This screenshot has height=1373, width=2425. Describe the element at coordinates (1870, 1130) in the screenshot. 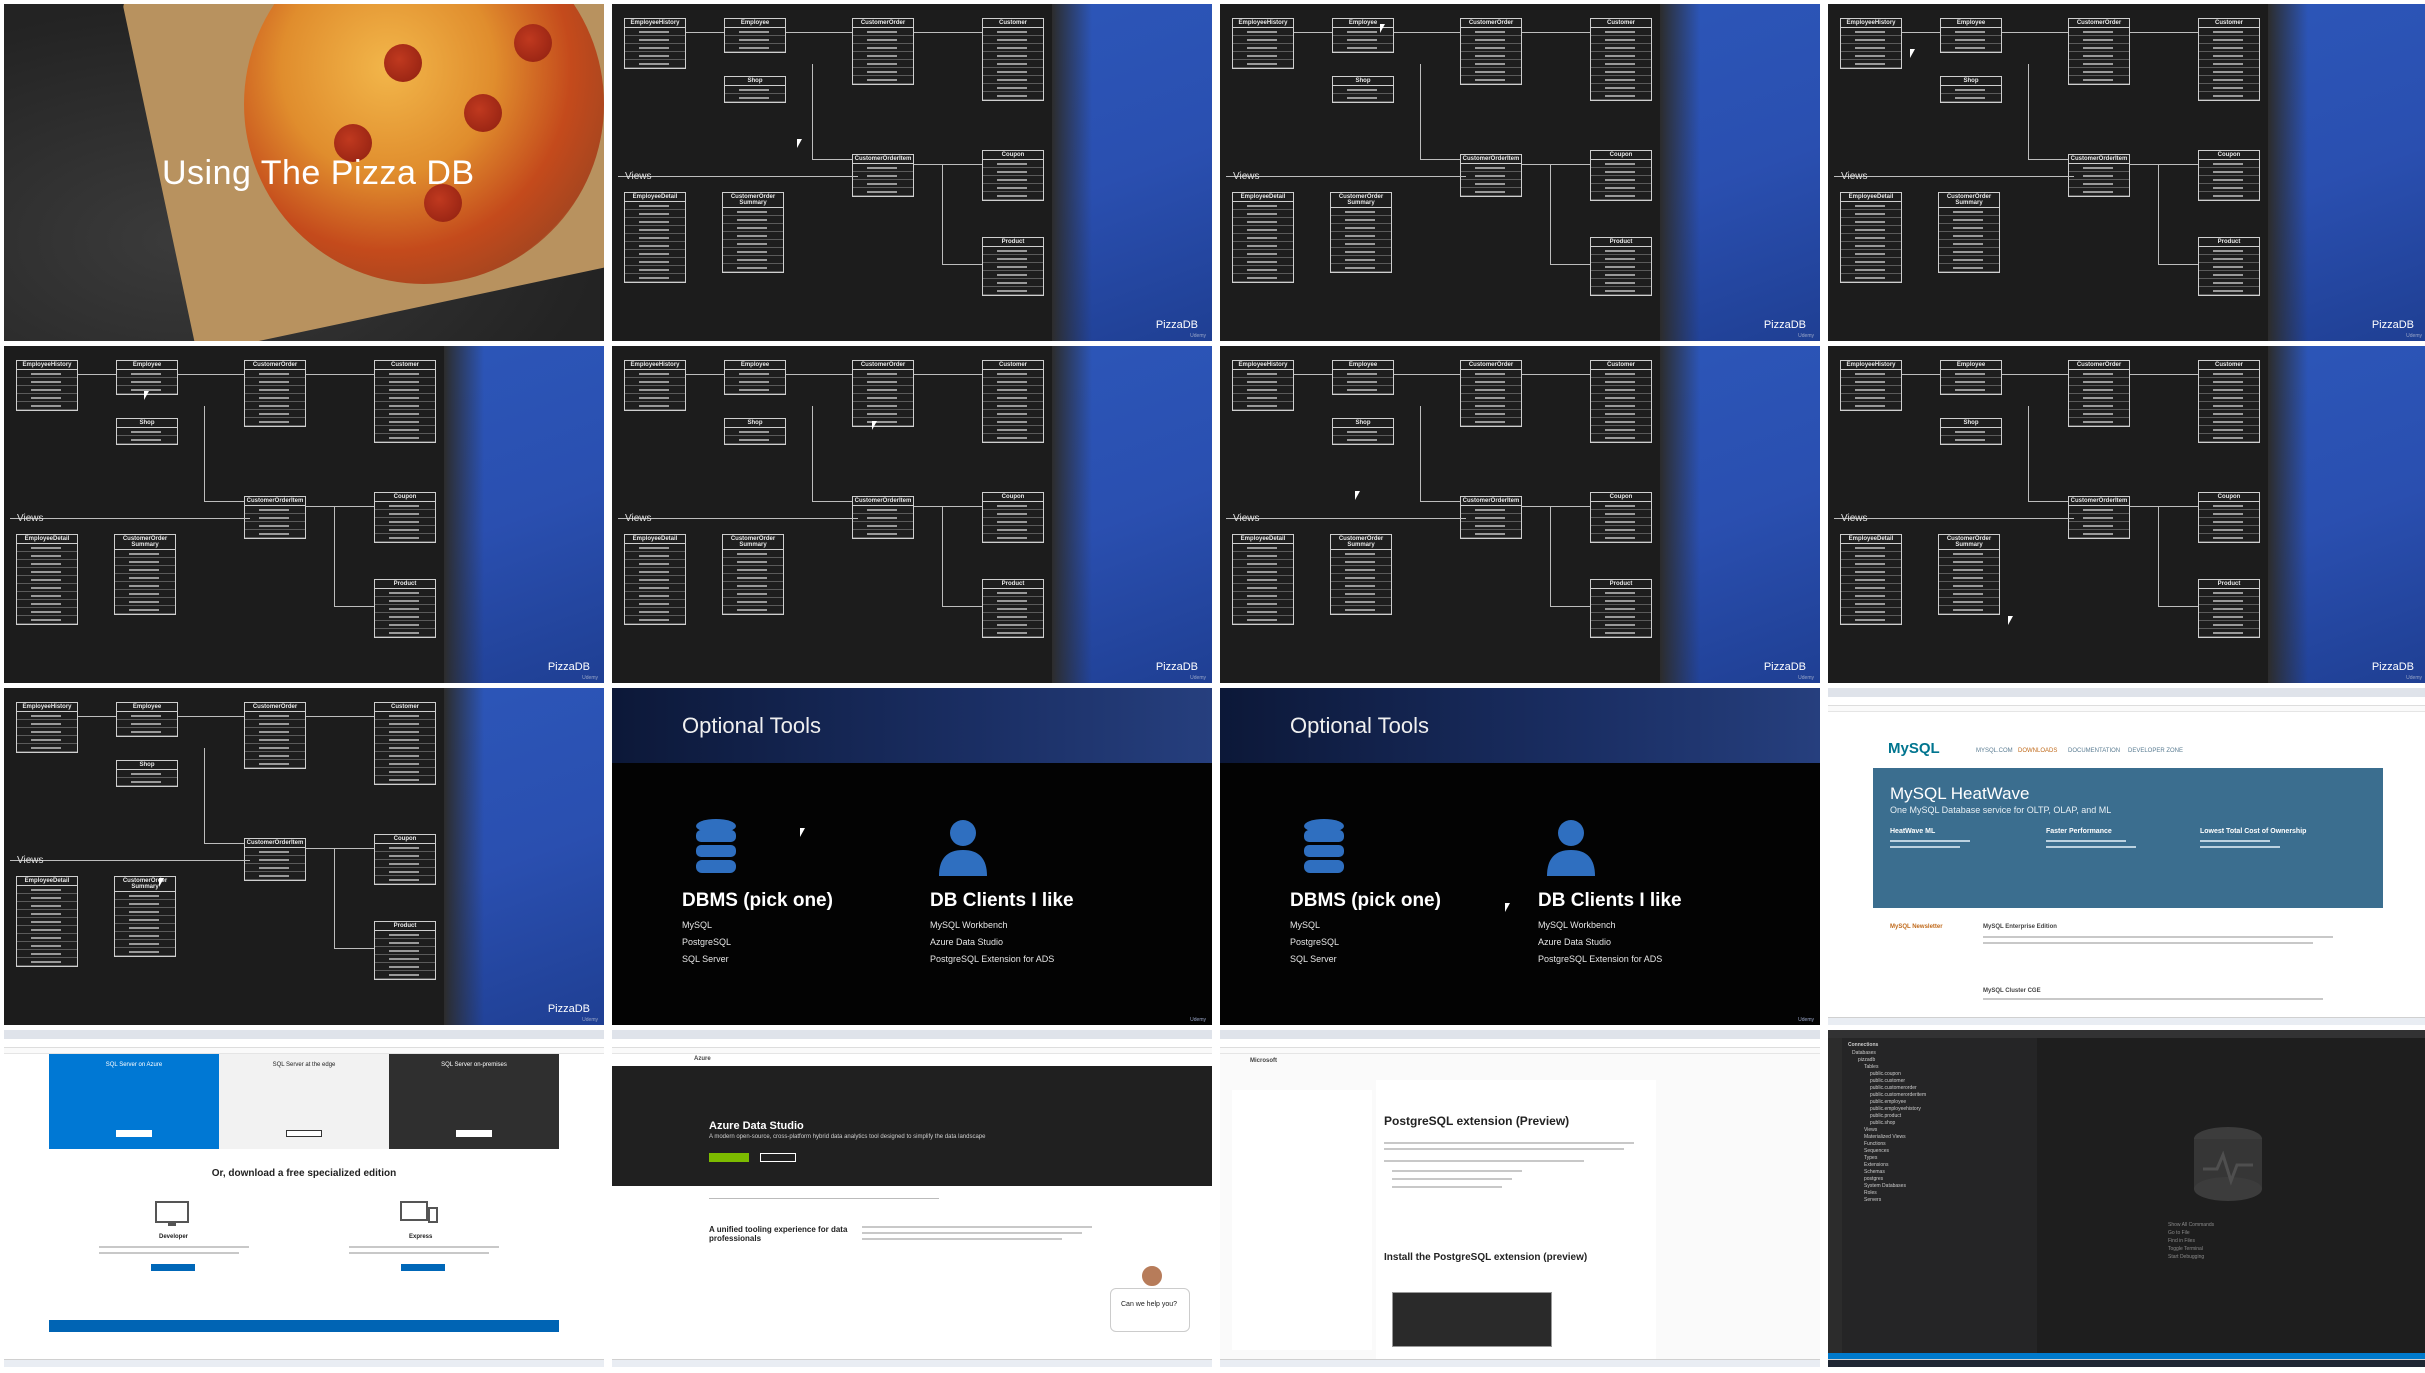

I see `tree-item: Views` at that location.